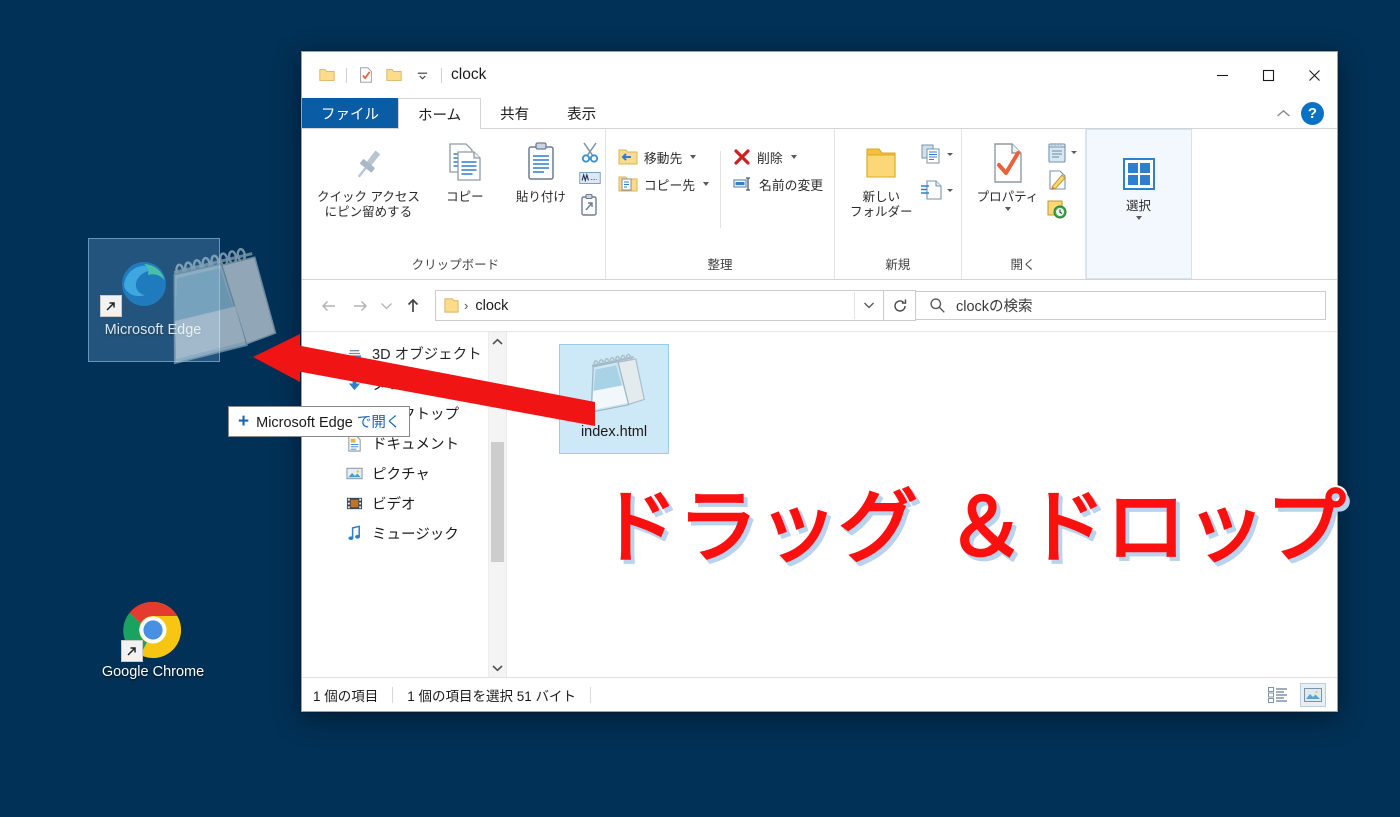  I want to click on annotation-text: ドラッグ ＆ドロップ, so click(972, 527).